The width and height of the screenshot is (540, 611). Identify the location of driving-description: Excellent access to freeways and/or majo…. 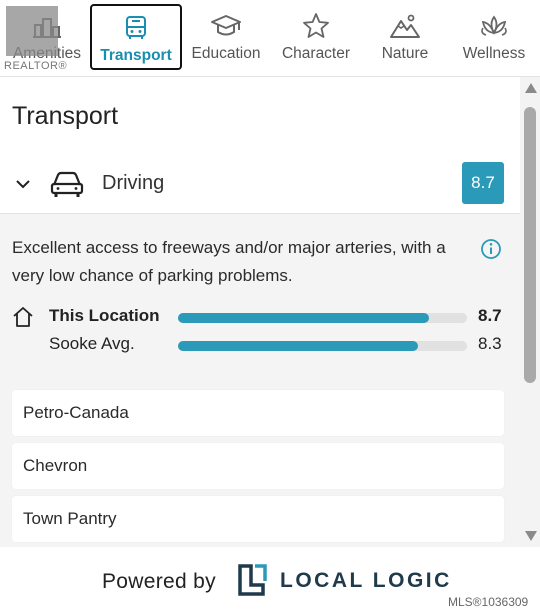
(229, 261).